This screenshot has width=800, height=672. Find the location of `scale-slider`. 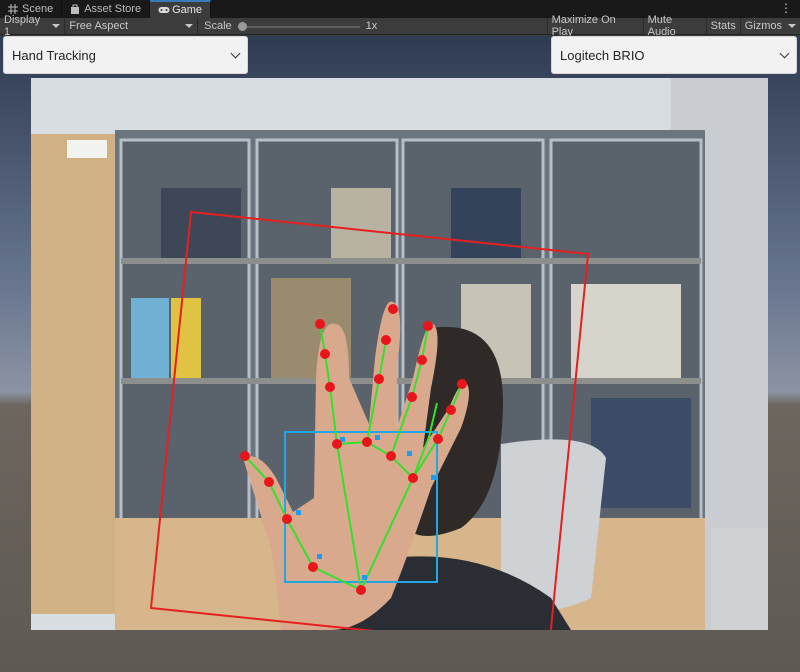

scale-slider is located at coordinates (298, 26).